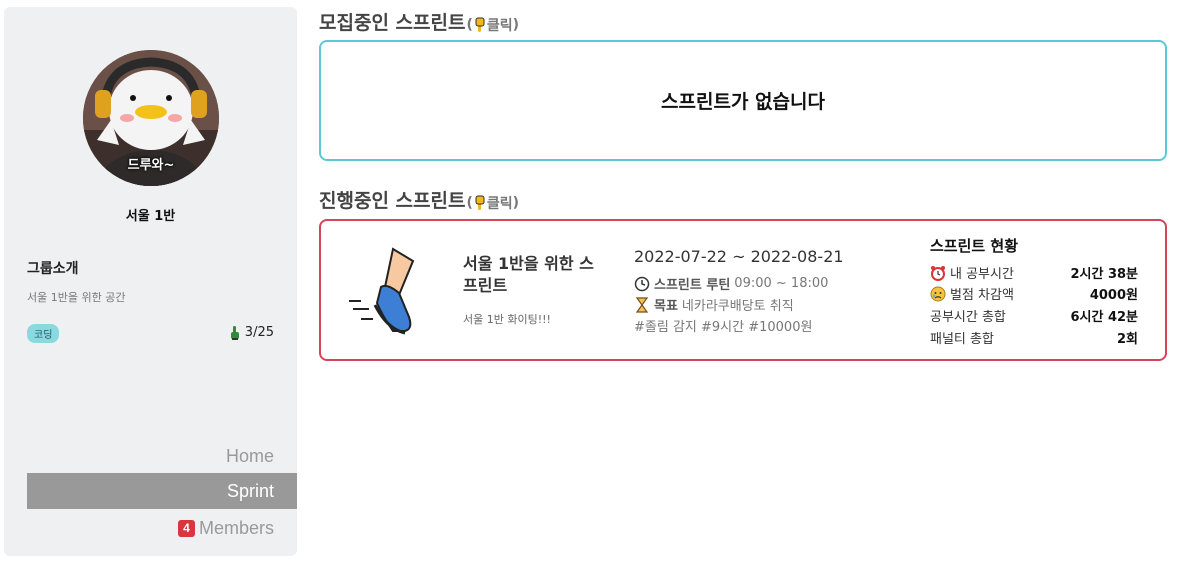 This screenshot has height=563, width=1177. What do you see at coordinates (1034, 337) in the screenshot?
I see `total-penalty-row: 패널티 총합 2회` at bounding box center [1034, 337].